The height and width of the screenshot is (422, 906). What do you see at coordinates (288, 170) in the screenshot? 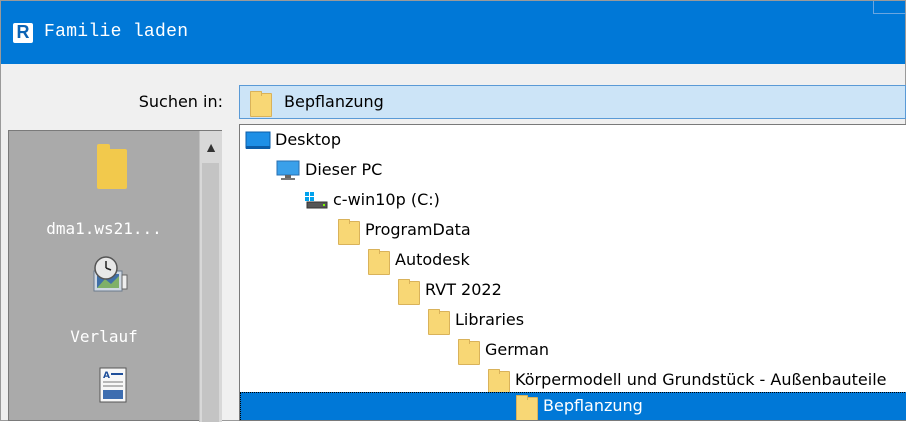
I see `computer-icon` at bounding box center [288, 170].